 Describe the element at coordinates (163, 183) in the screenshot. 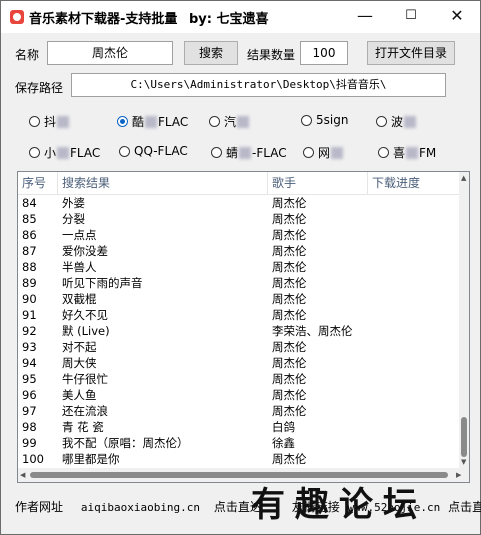

I see `column-header-title: 搜索结果` at that location.